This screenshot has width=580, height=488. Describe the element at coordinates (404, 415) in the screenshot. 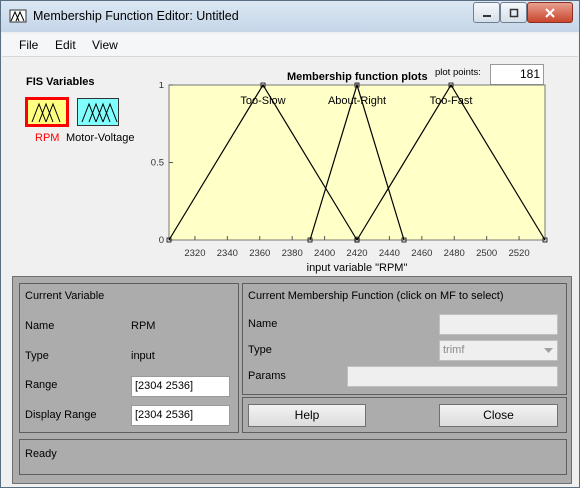

I see `buttons-panel: Help Close` at that location.